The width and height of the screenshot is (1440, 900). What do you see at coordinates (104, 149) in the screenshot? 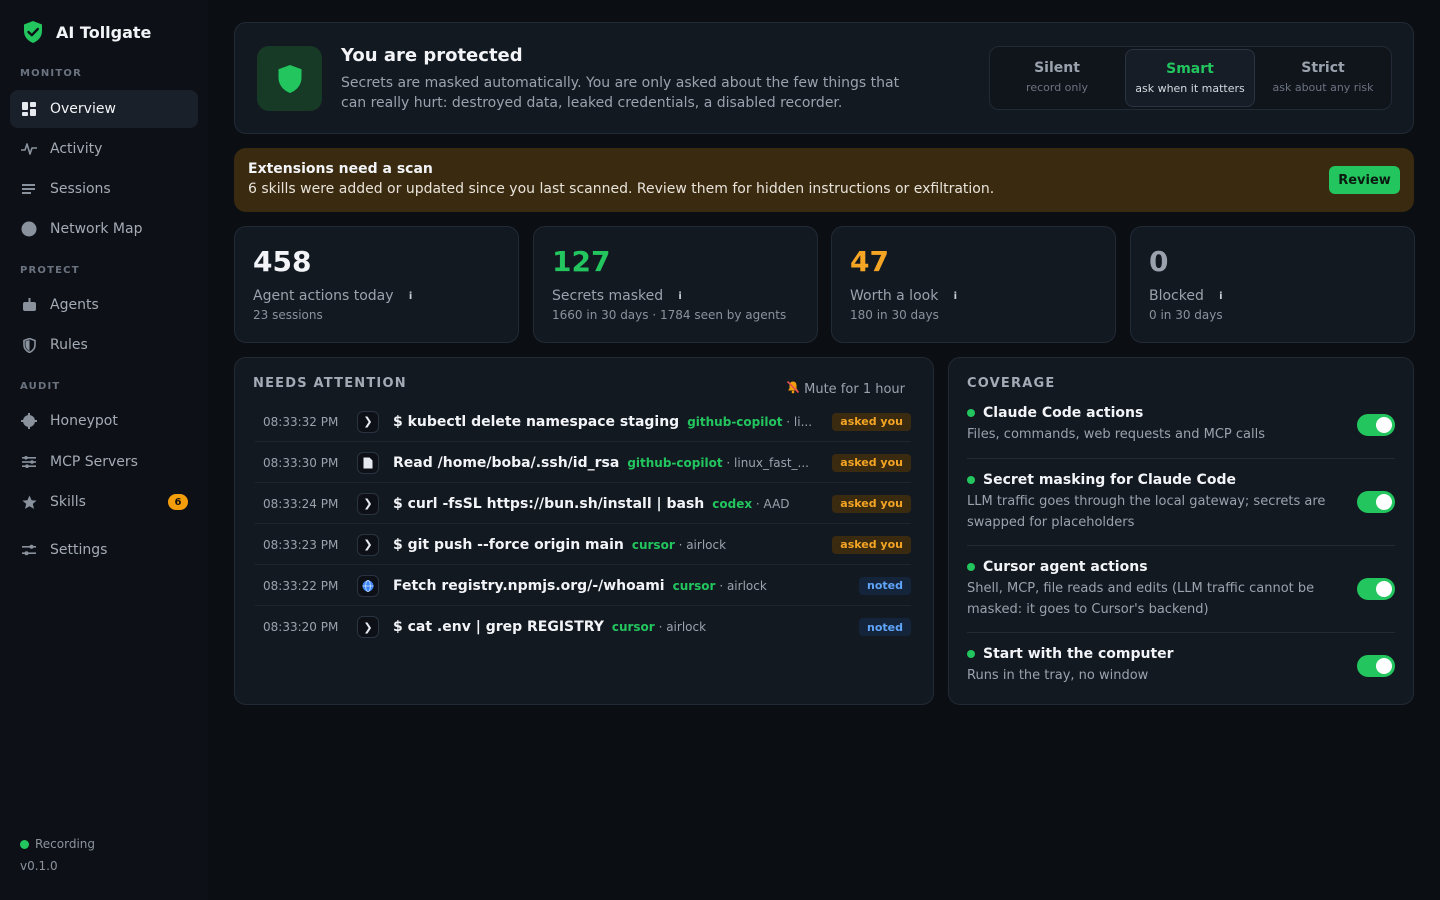
I see `nav-activity: Activity` at bounding box center [104, 149].